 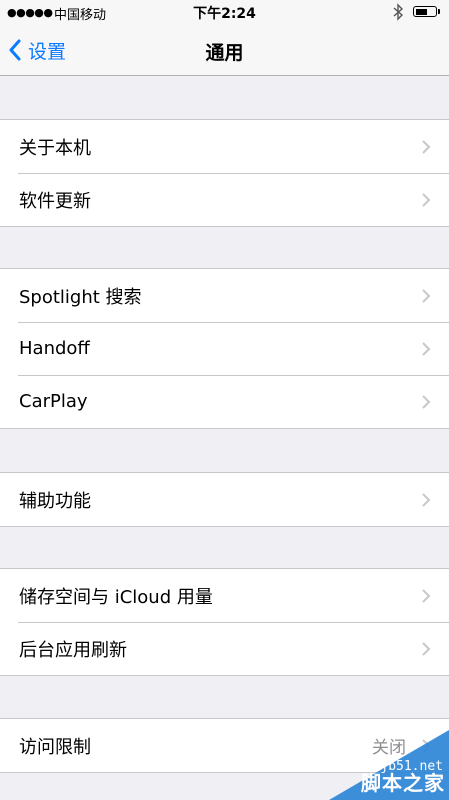 I want to click on page-title: 通用, so click(x=224, y=53).